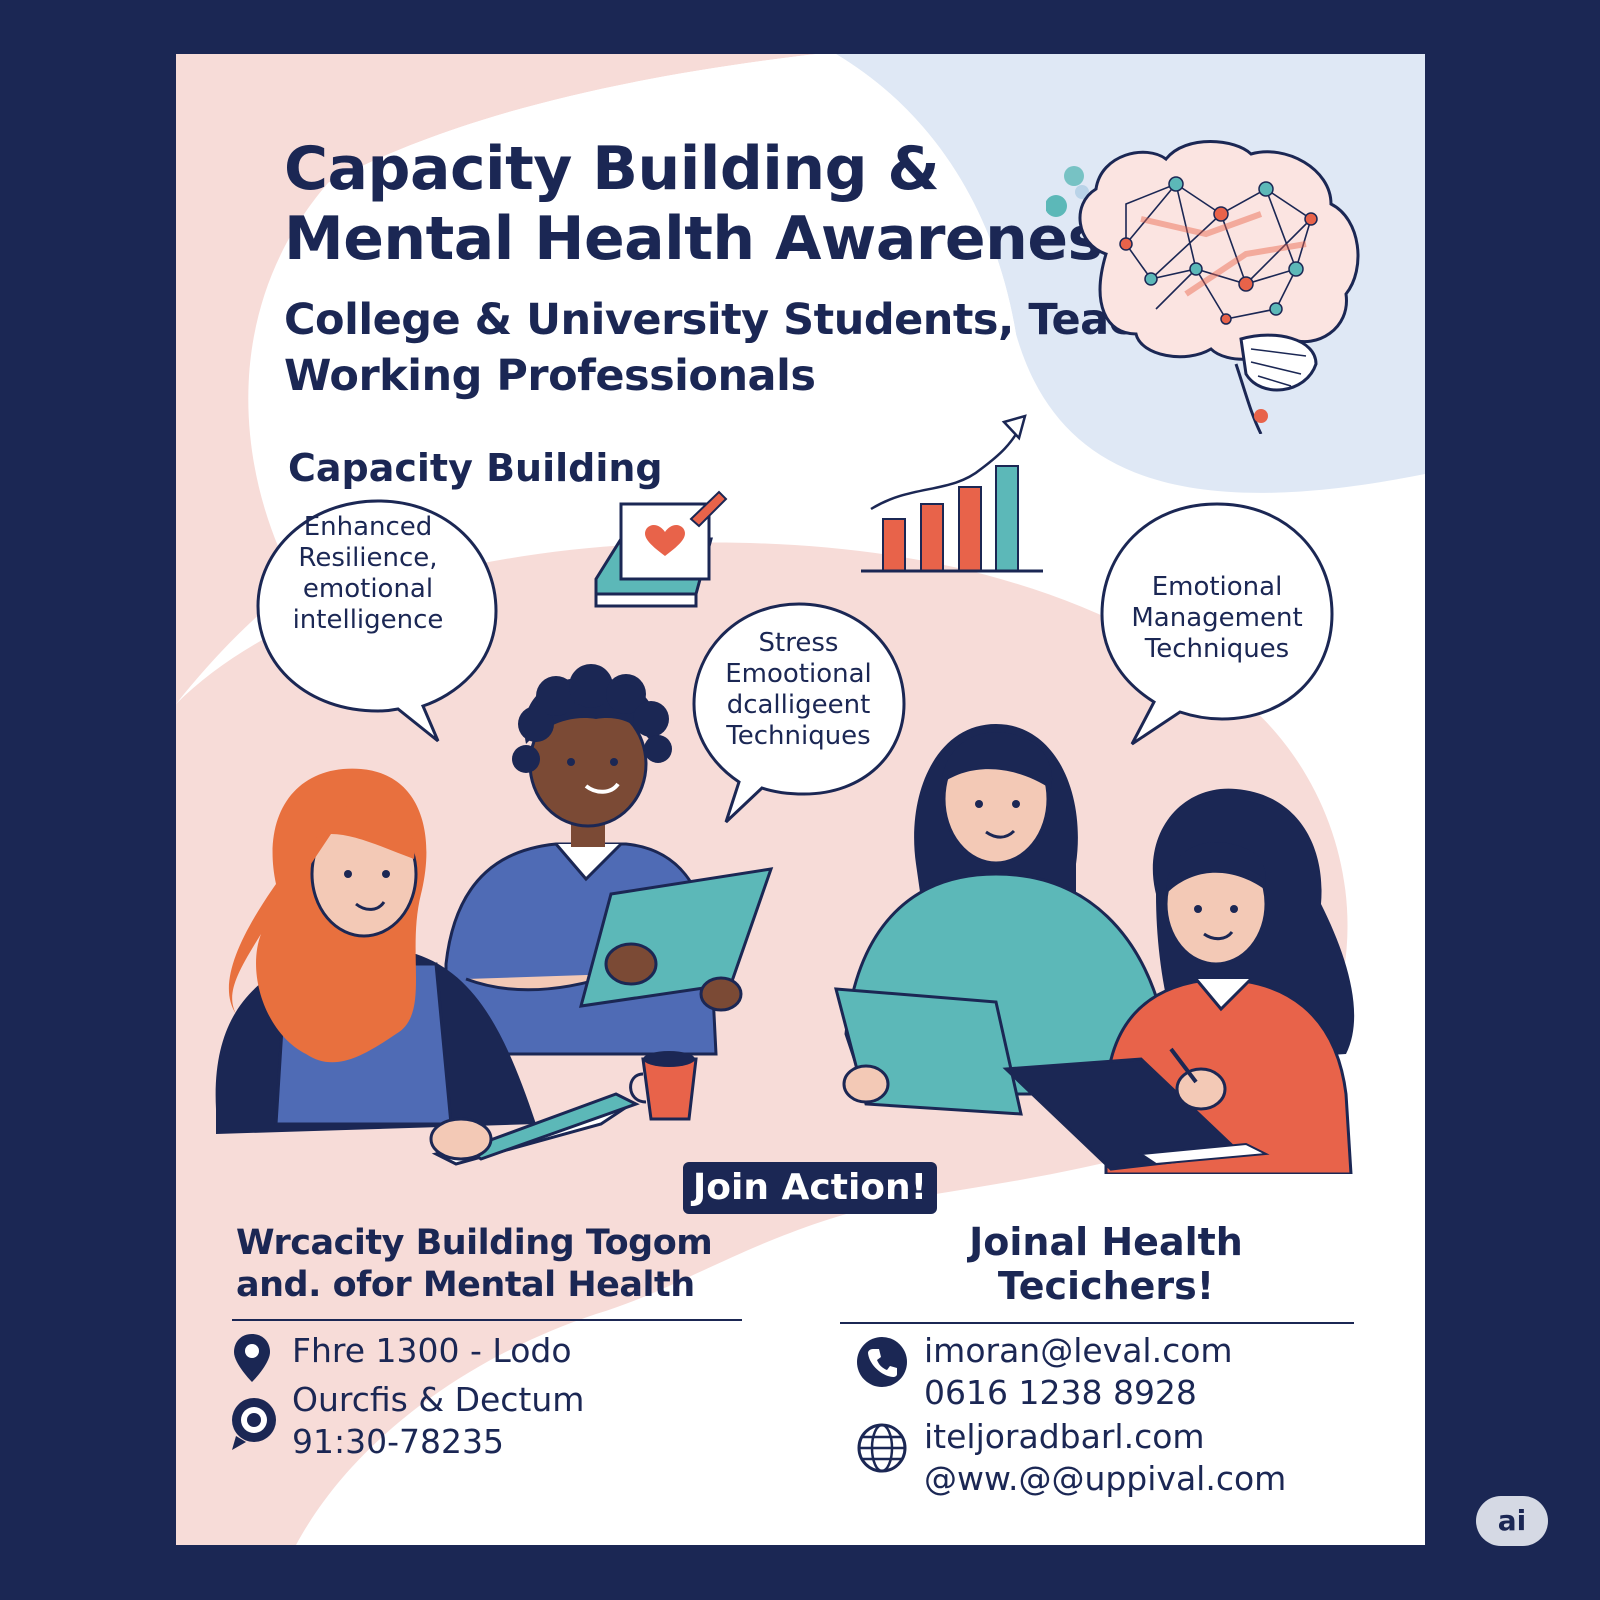 The height and width of the screenshot is (1600, 1600). What do you see at coordinates (1203, 287) in the screenshot?
I see `brain-icon` at bounding box center [1203, 287].